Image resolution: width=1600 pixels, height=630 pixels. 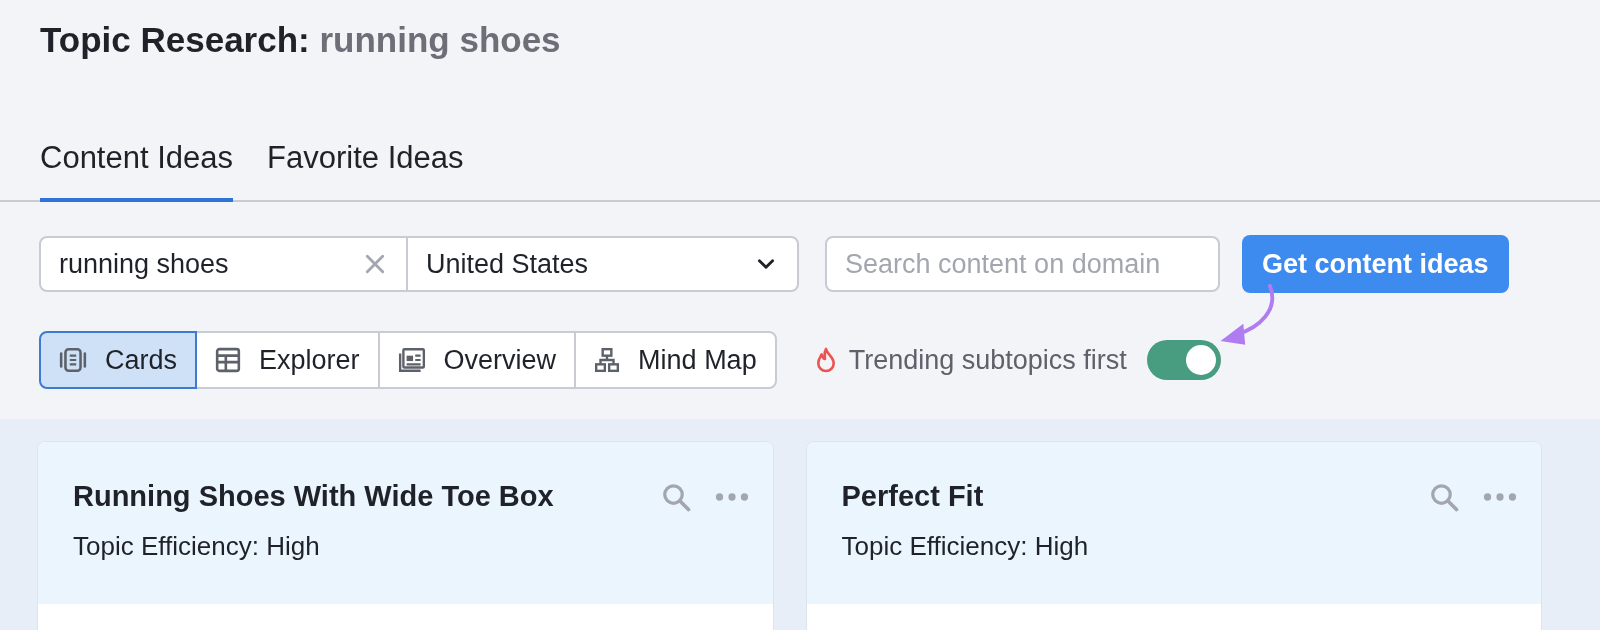 I want to click on query-text: running shoes, so click(x=440, y=39).